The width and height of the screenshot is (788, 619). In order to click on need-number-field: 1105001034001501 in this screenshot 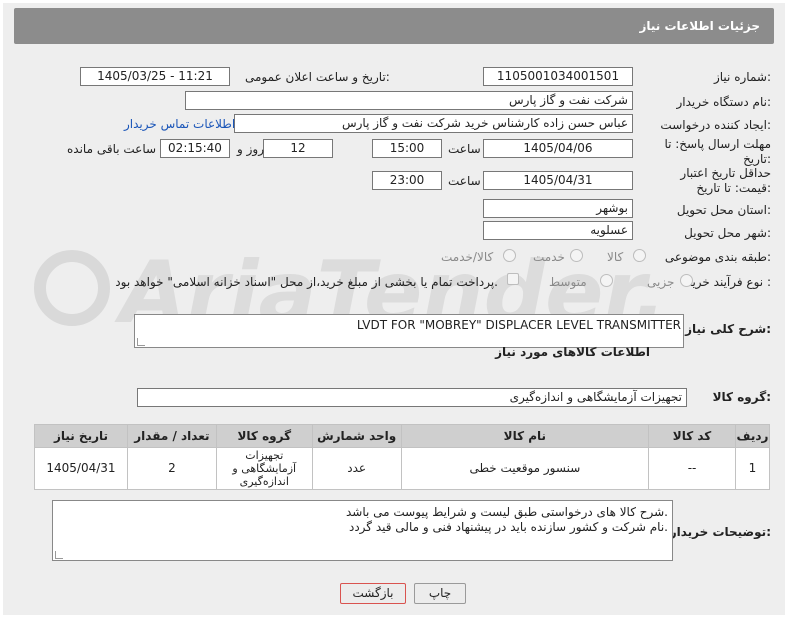, I will do `click(558, 76)`.